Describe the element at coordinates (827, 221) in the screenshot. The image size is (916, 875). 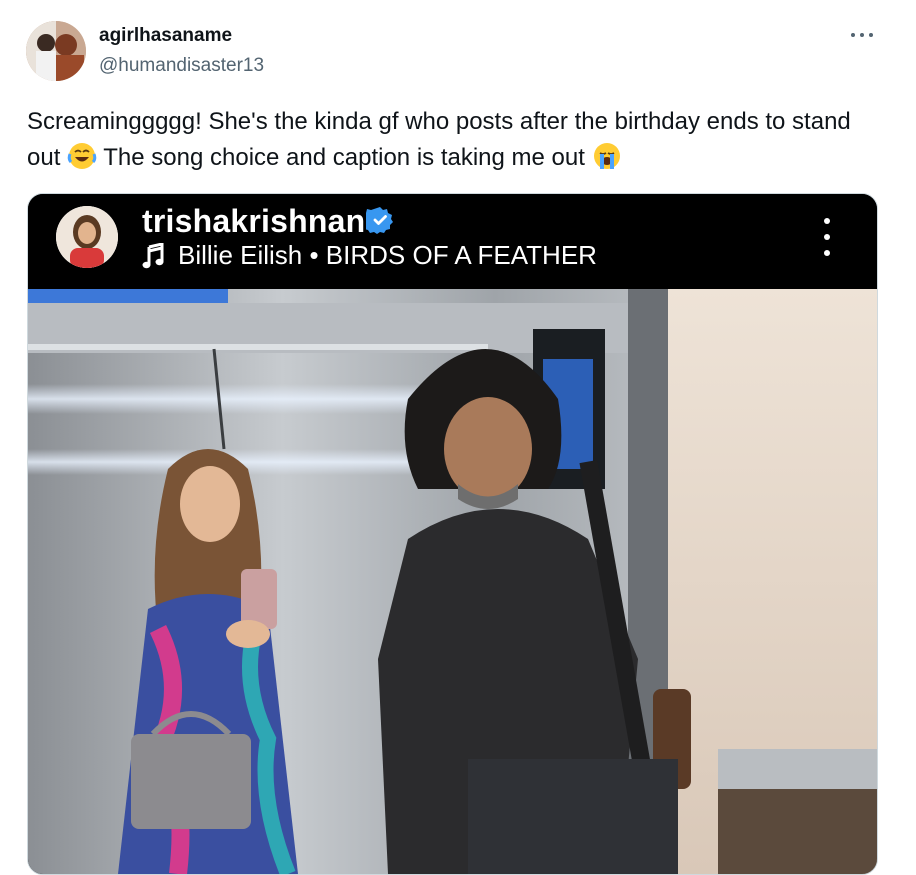
I see `more-vertical-icon` at that location.